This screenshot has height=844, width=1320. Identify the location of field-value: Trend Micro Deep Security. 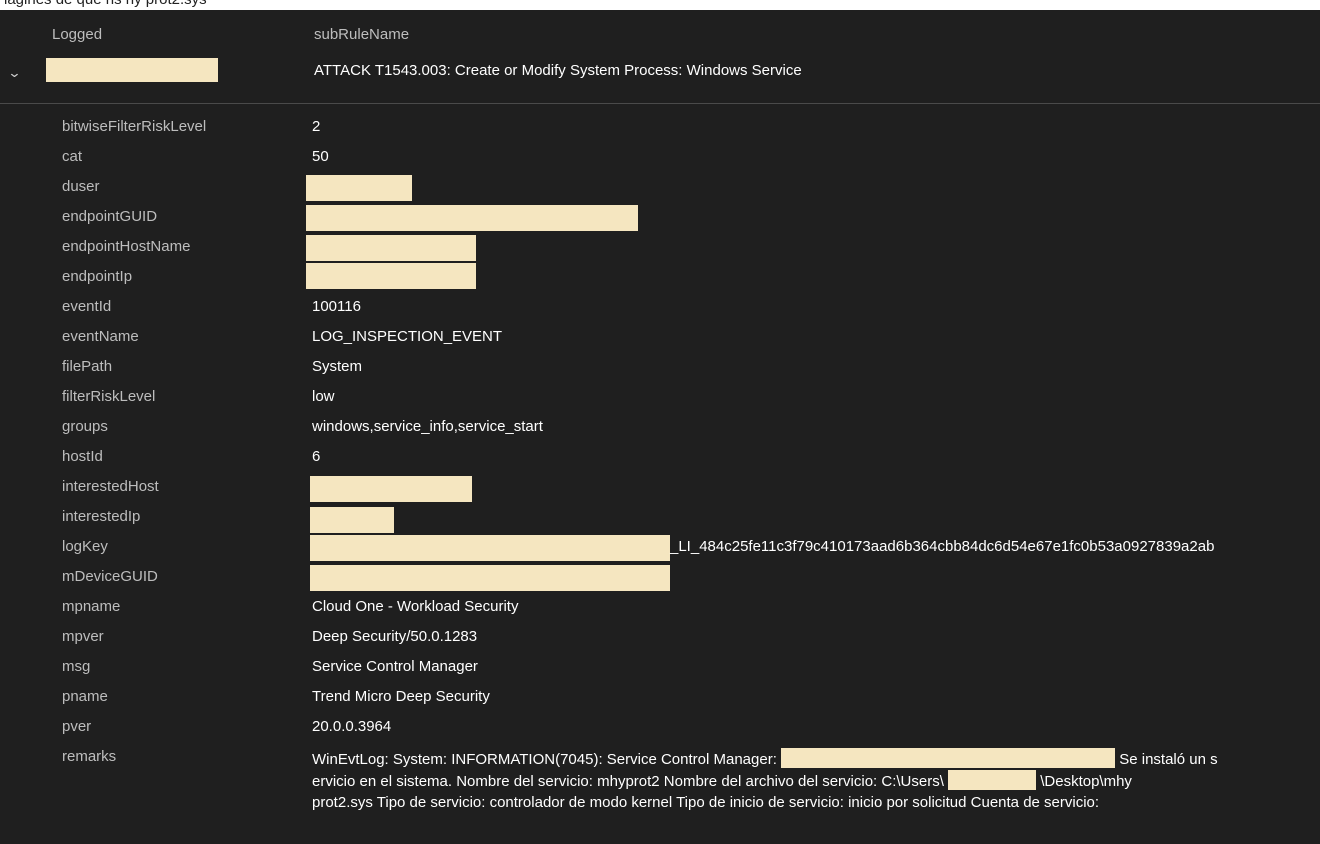
(401, 696).